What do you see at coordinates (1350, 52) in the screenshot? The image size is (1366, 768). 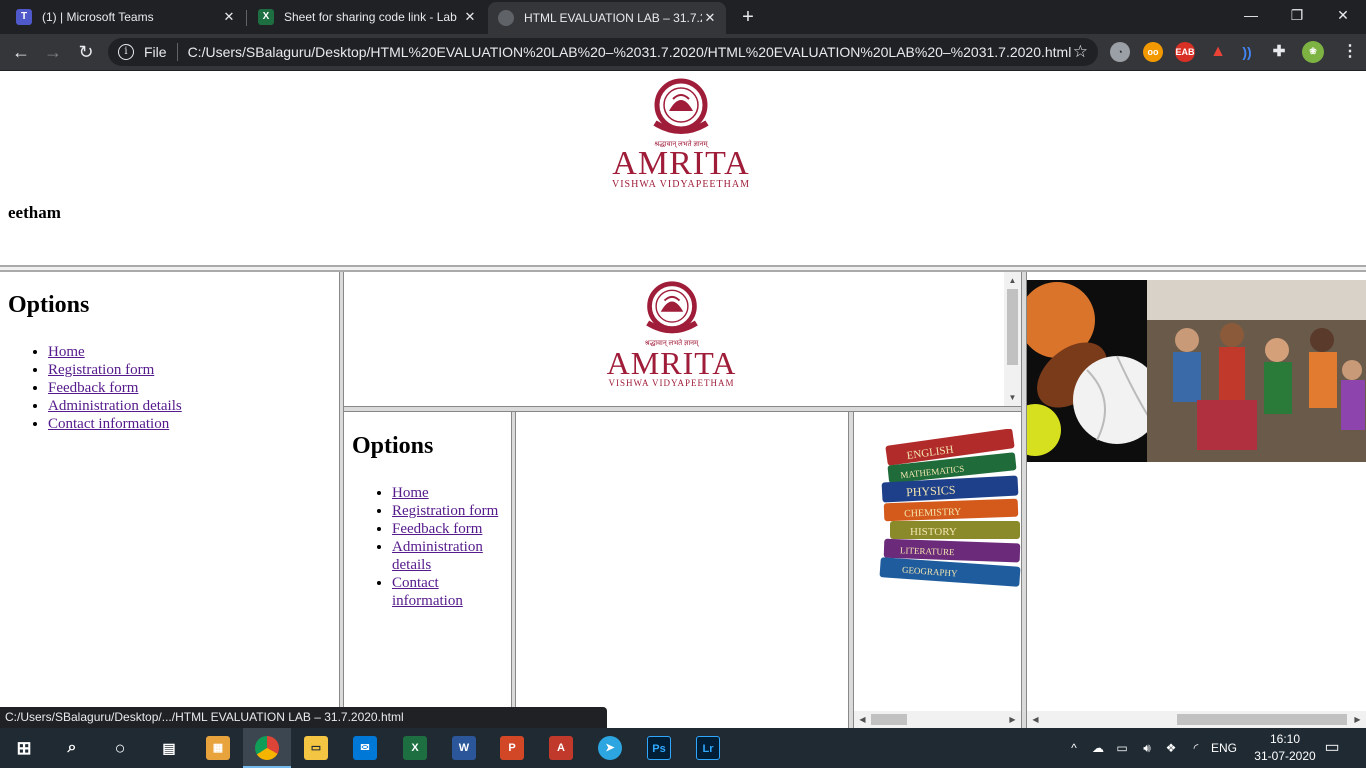 I see `menu-kebab-icon: ⋮` at bounding box center [1350, 52].